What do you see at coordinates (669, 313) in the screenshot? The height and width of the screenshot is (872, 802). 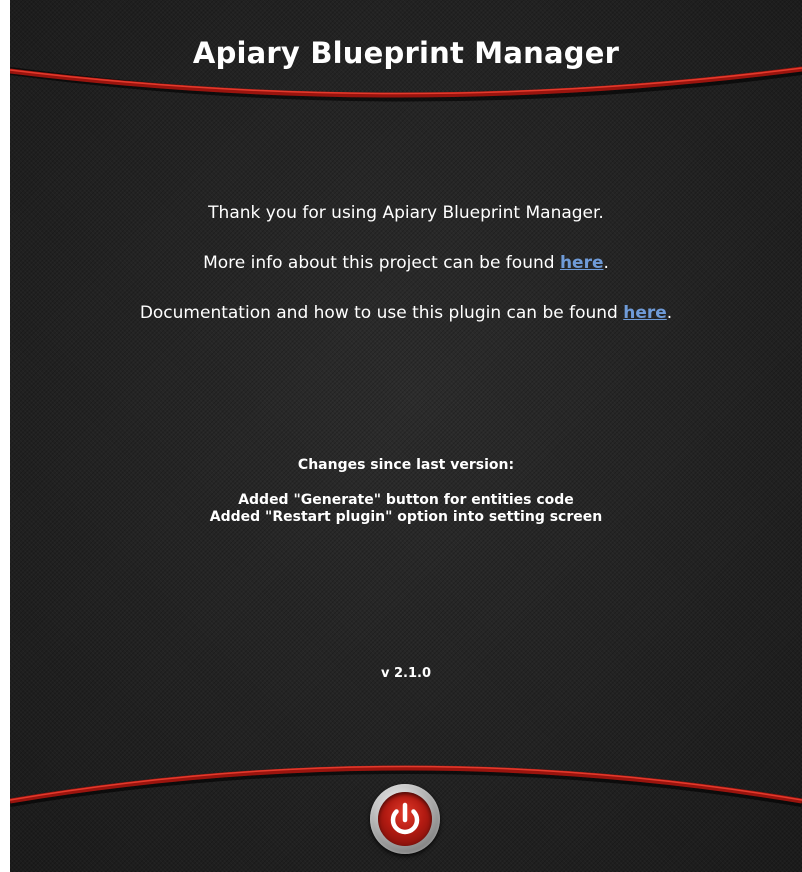 I see `documentation-period: .` at bounding box center [669, 313].